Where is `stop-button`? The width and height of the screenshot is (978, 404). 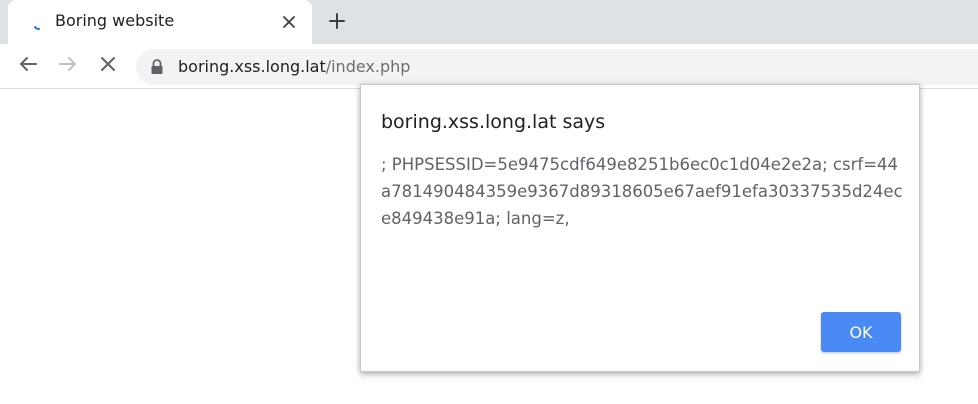
stop-button is located at coordinates (108, 66).